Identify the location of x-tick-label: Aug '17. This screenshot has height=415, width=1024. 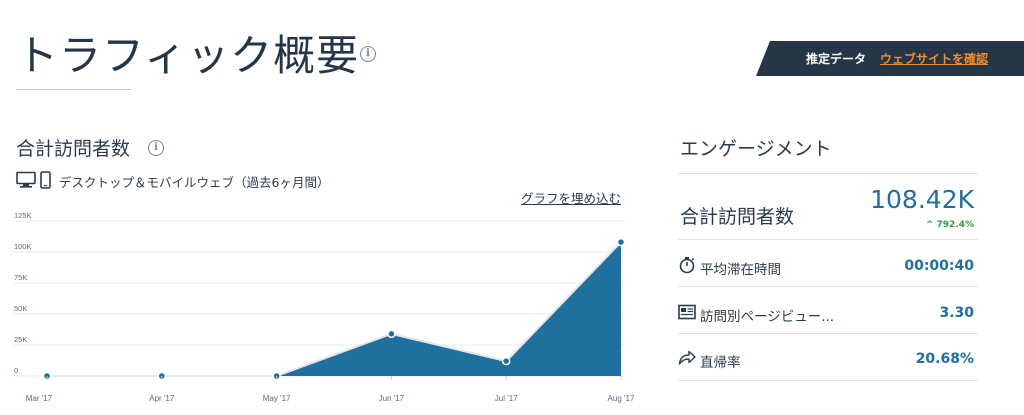
(621, 398).